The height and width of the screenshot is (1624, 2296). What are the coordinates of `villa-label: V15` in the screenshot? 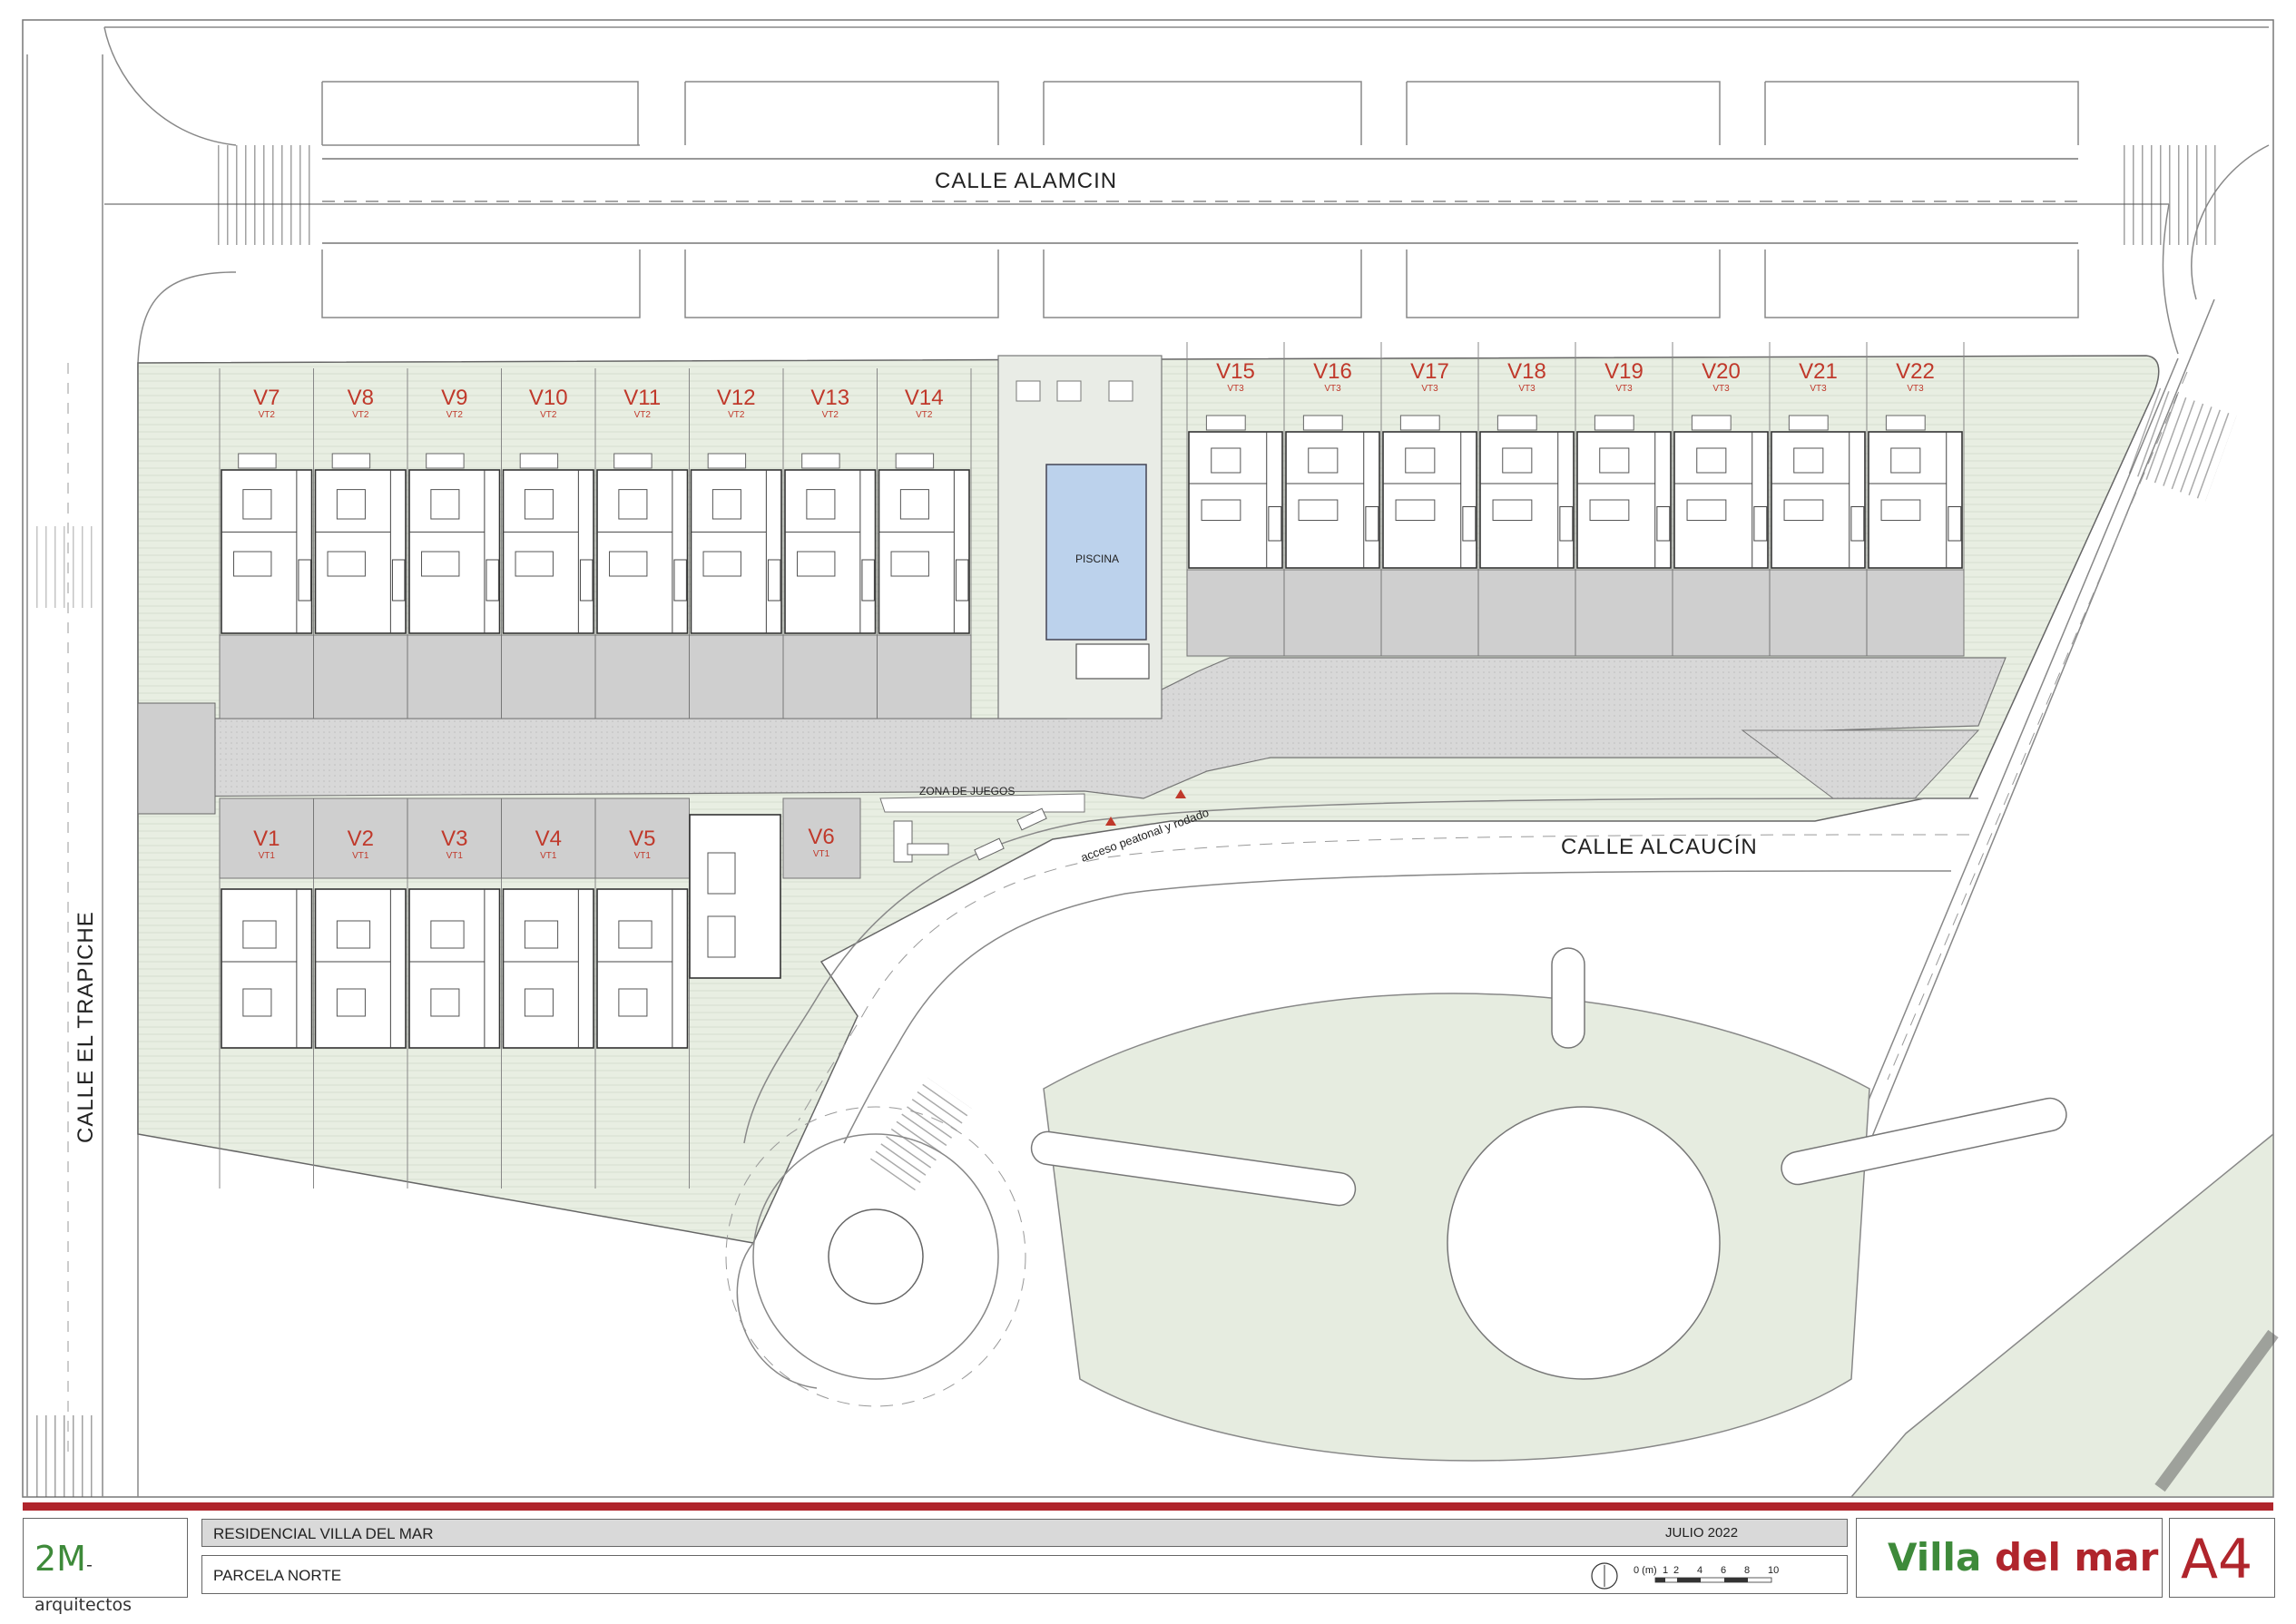 It's located at (1235, 371).